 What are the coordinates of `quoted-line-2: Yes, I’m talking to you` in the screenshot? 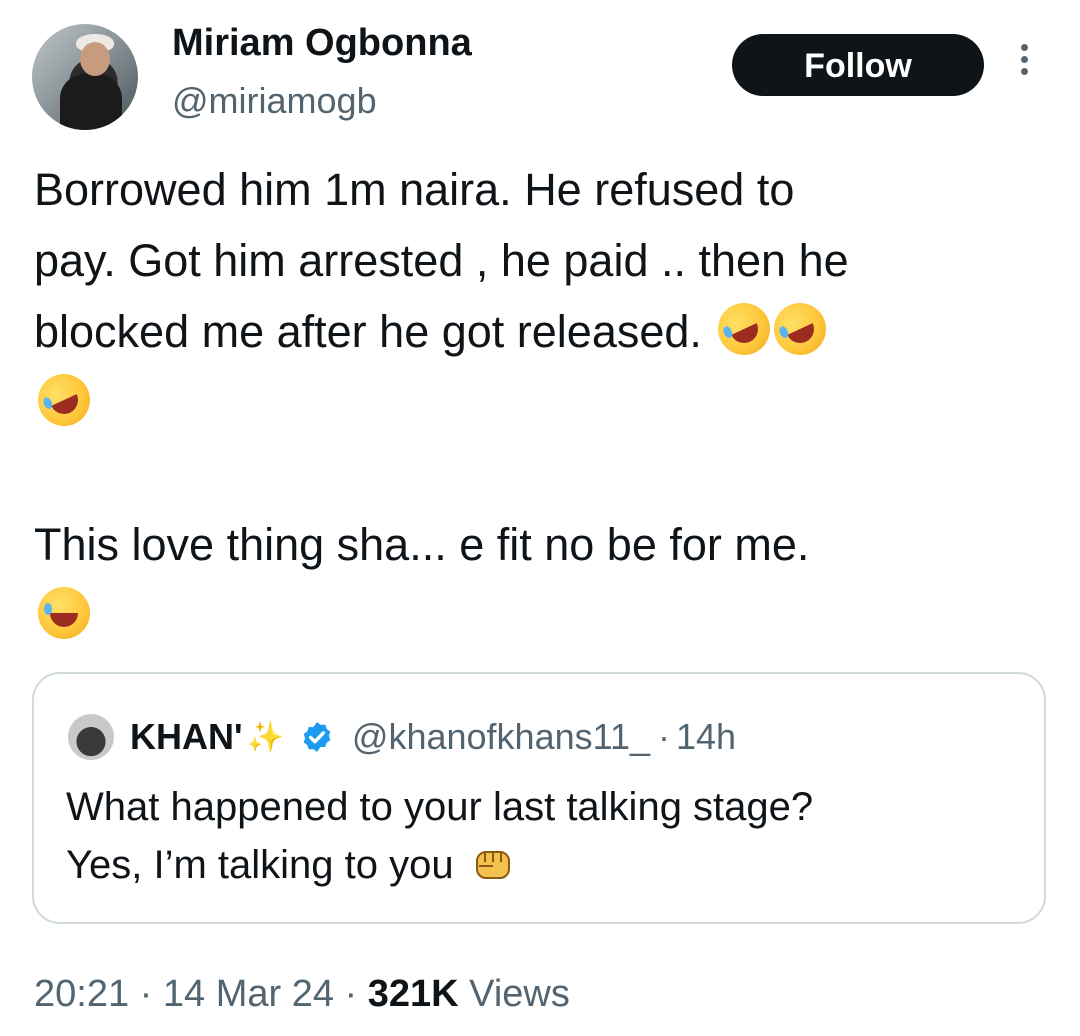 It's located at (260, 865).